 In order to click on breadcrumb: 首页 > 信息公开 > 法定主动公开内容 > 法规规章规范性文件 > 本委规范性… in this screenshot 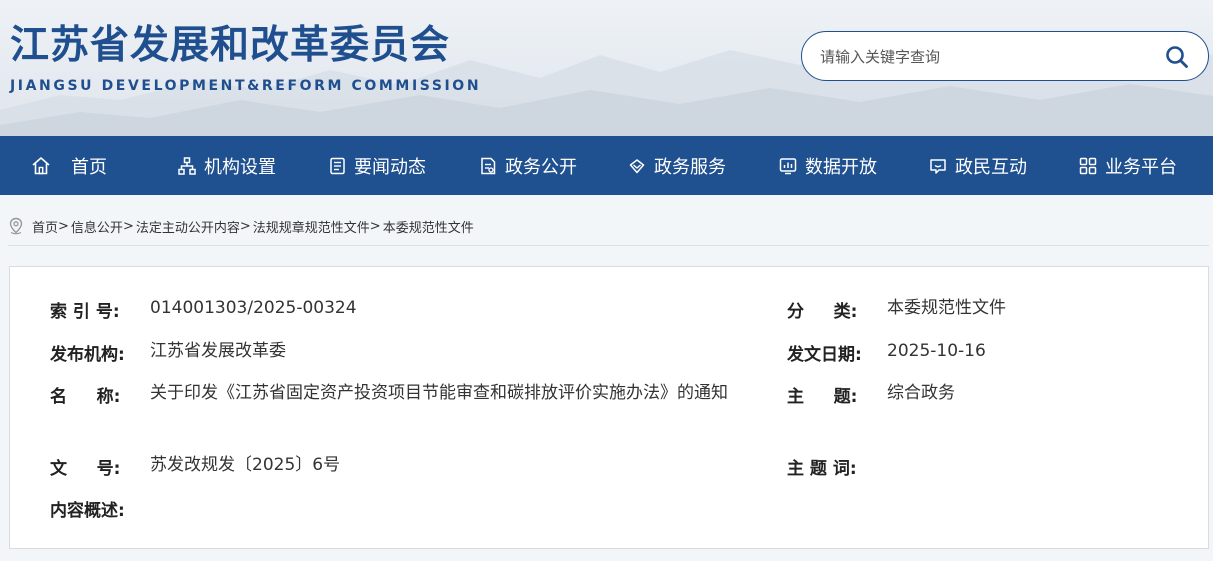, I will do `click(241, 226)`.